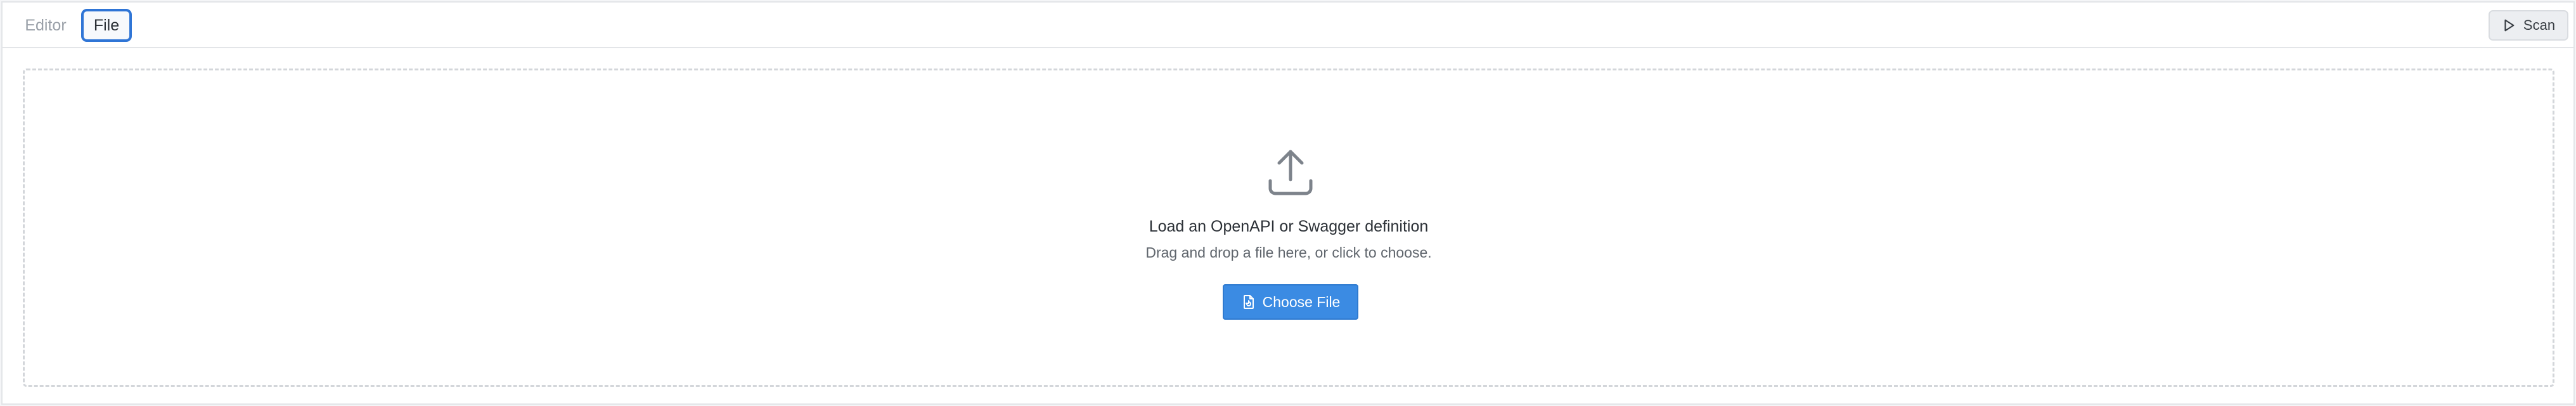  I want to click on choose-file-button: Choose File, so click(1290, 302).